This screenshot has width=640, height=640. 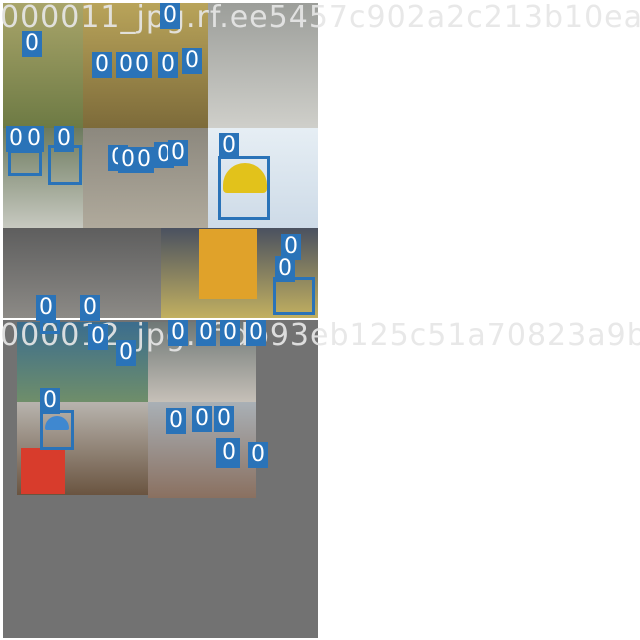 I want to click on worker-red-shirt, so click(x=43, y=471).